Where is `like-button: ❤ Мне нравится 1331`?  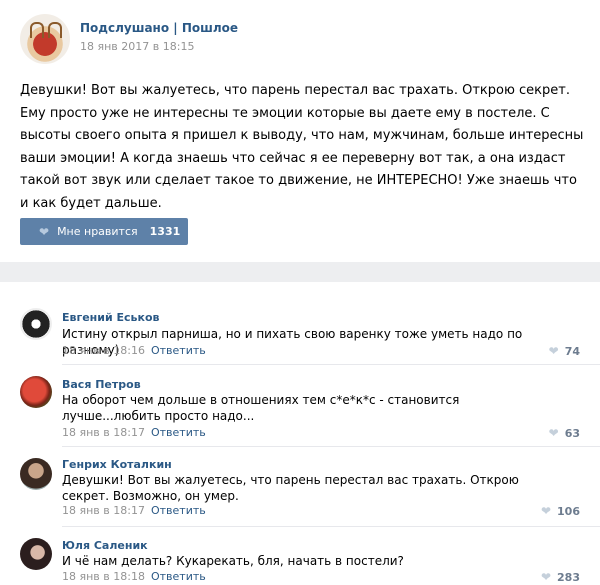
like-button: ❤ Мне нравится 1331 is located at coordinates (104, 231).